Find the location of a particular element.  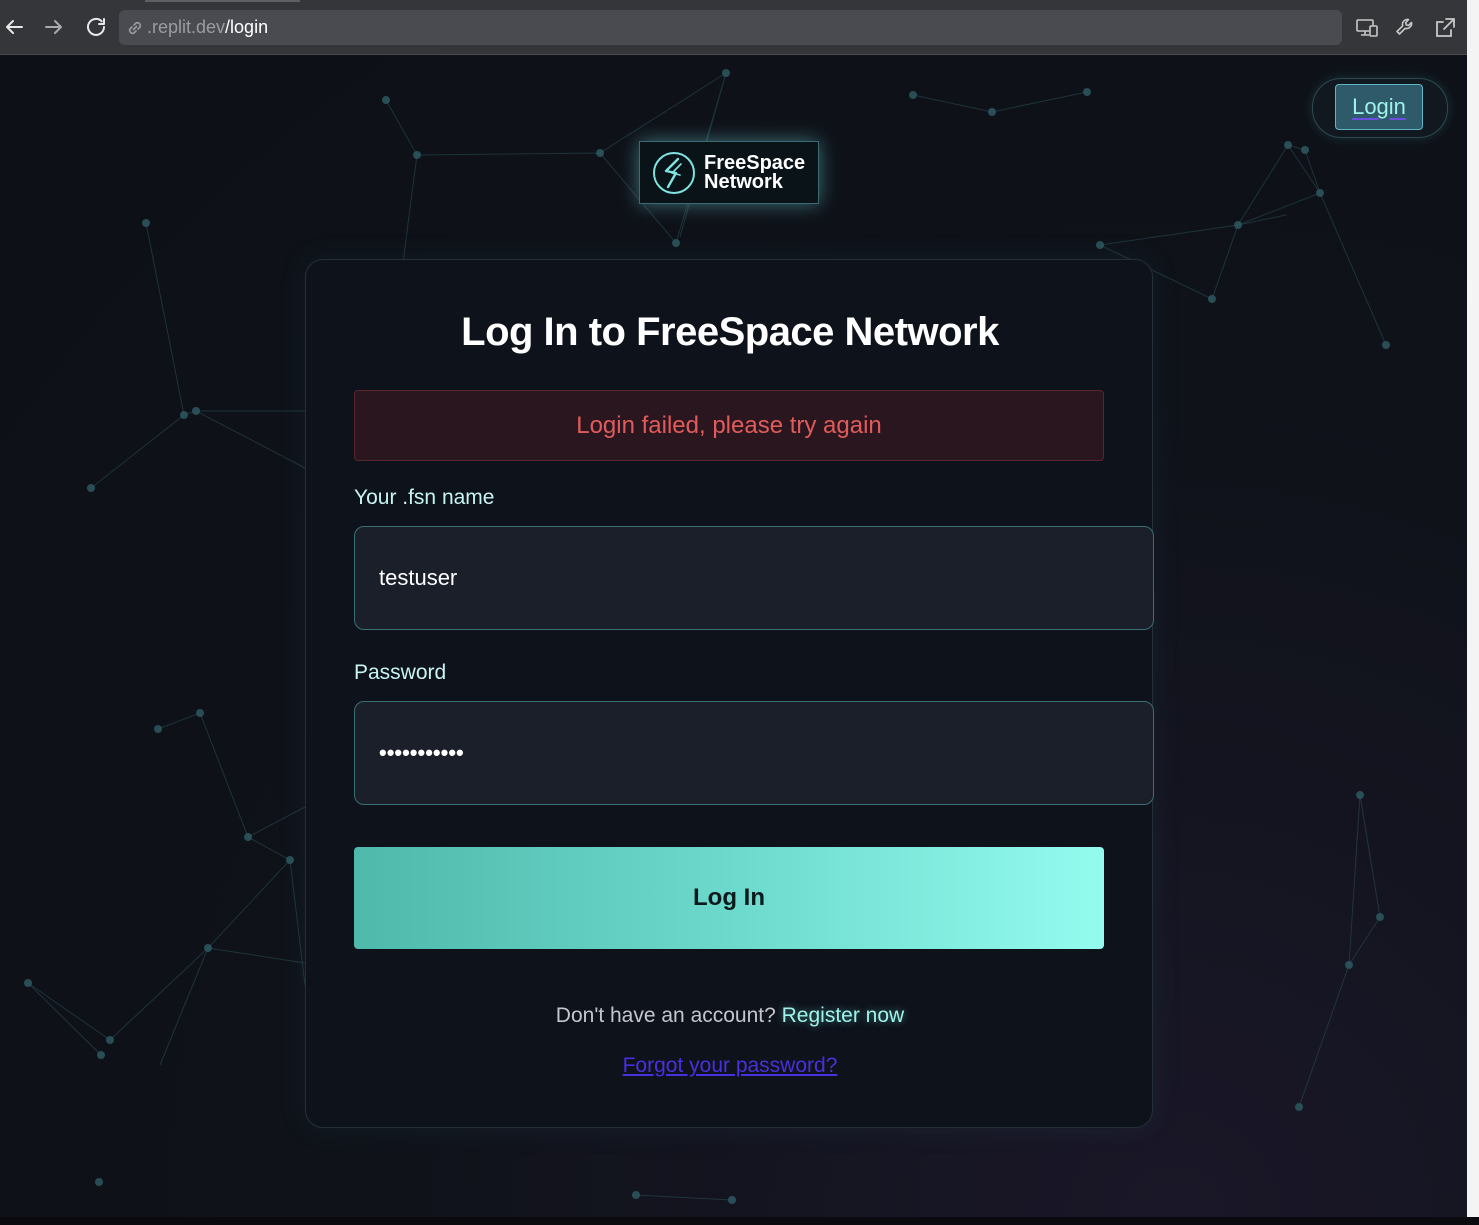

password-value: ••••••••••• is located at coordinates (421, 752).